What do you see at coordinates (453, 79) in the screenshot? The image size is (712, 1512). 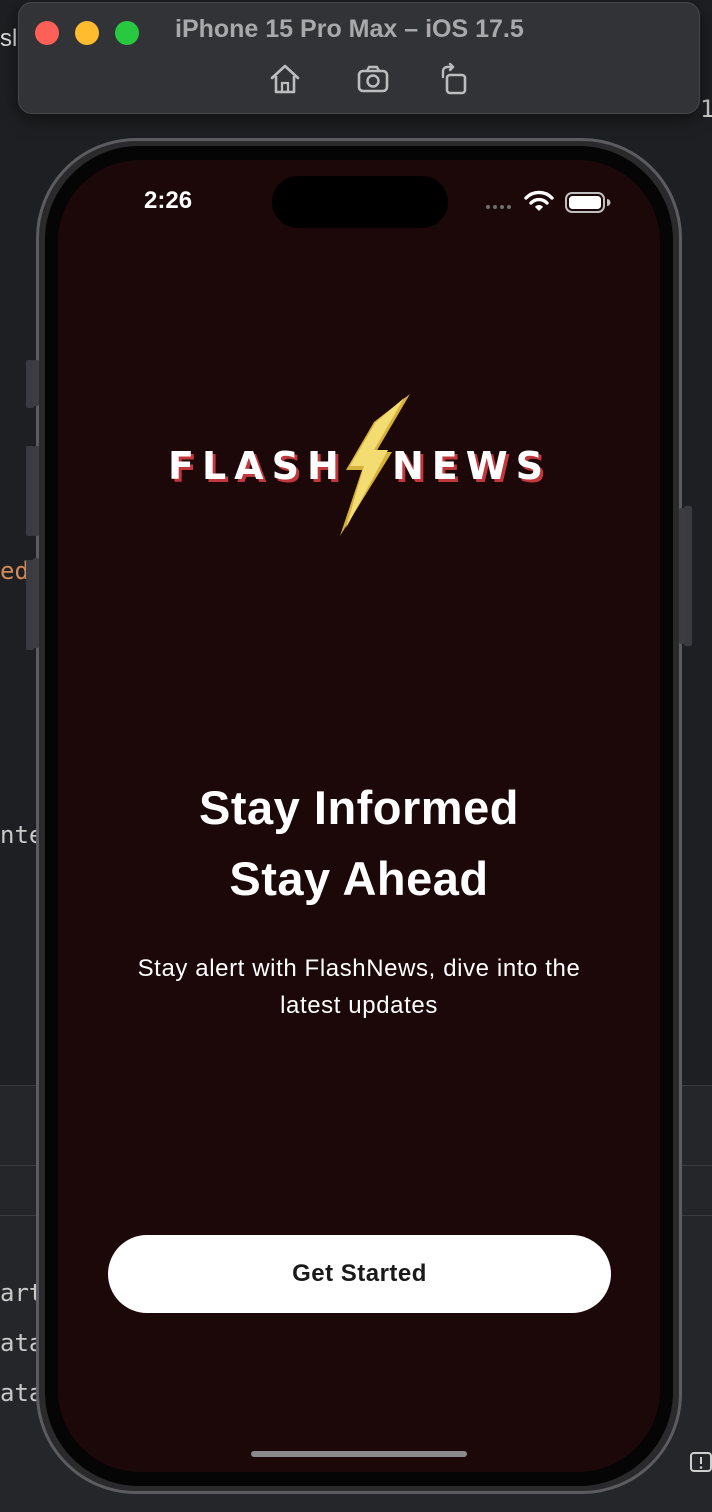 I see `rotate-icon` at bounding box center [453, 79].